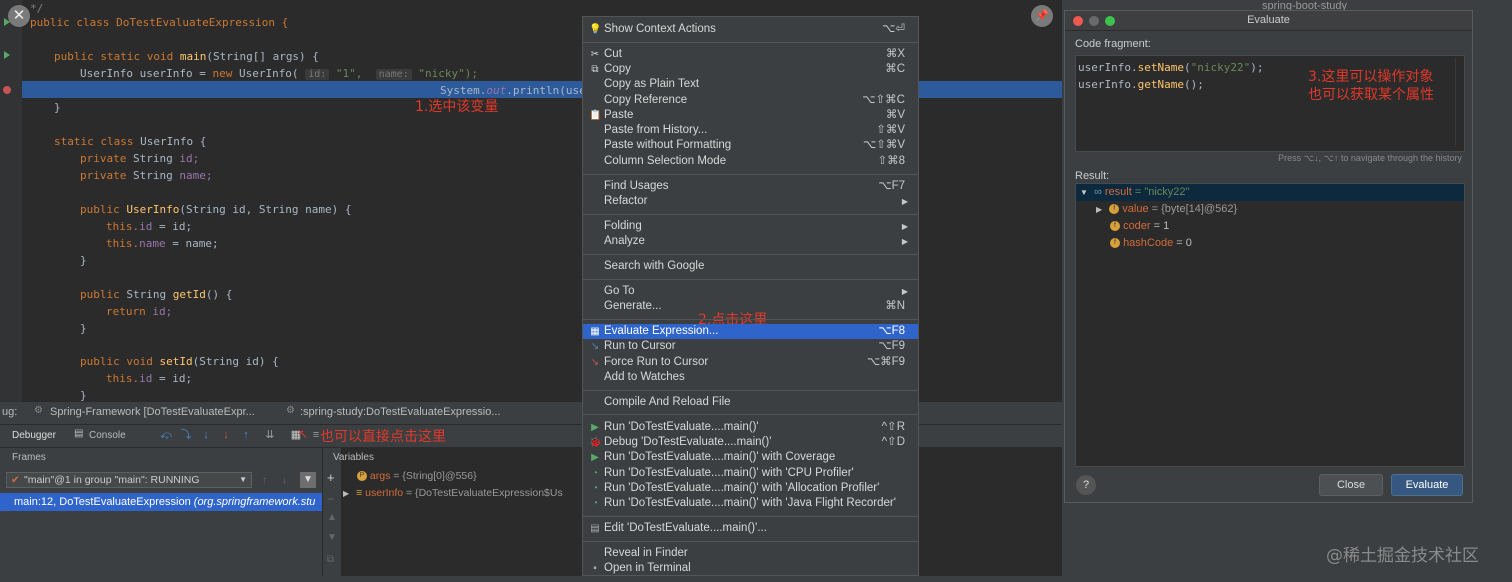 The height and width of the screenshot is (582, 1512). What do you see at coordinates (149, 226) in the screenshot?
I see `code-line-assign-id: this.id = id;` at bounding box center [149, 226].